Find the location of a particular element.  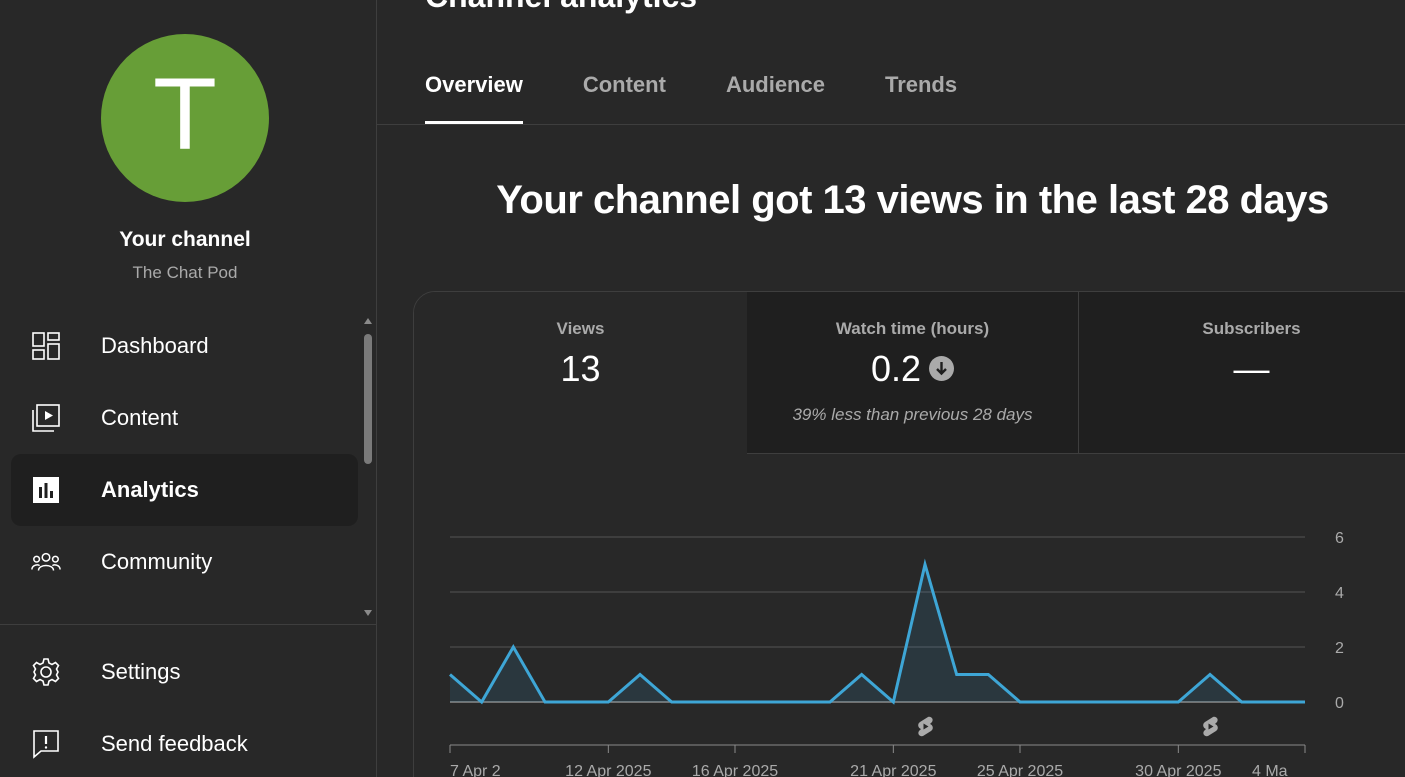

x-tick-label: 7 Apr 2 is located at coordinates (475, 770).